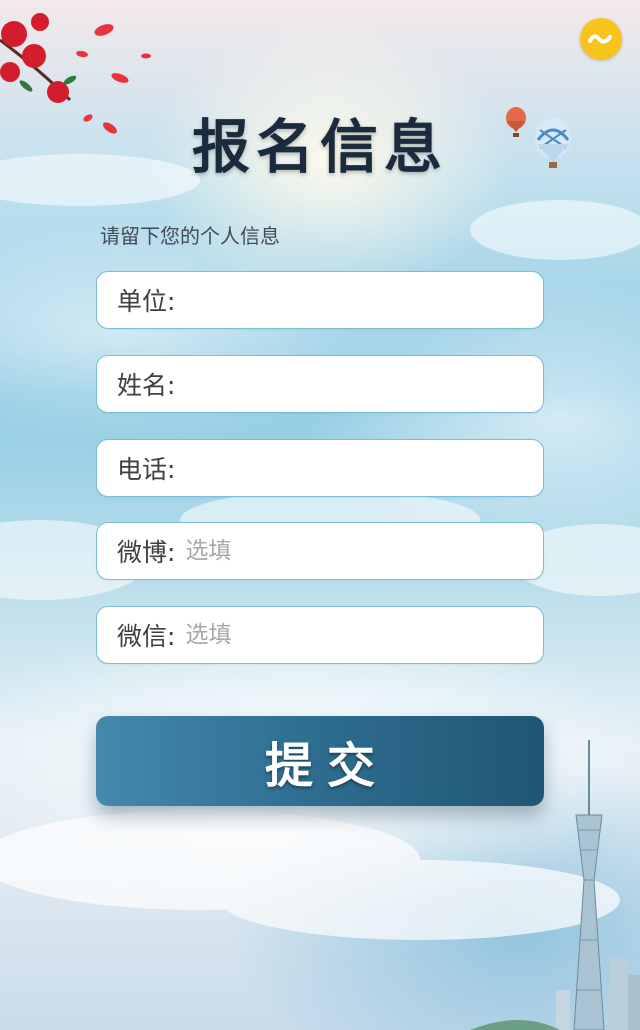  I want to click on wechat-input, so click(355, 635).